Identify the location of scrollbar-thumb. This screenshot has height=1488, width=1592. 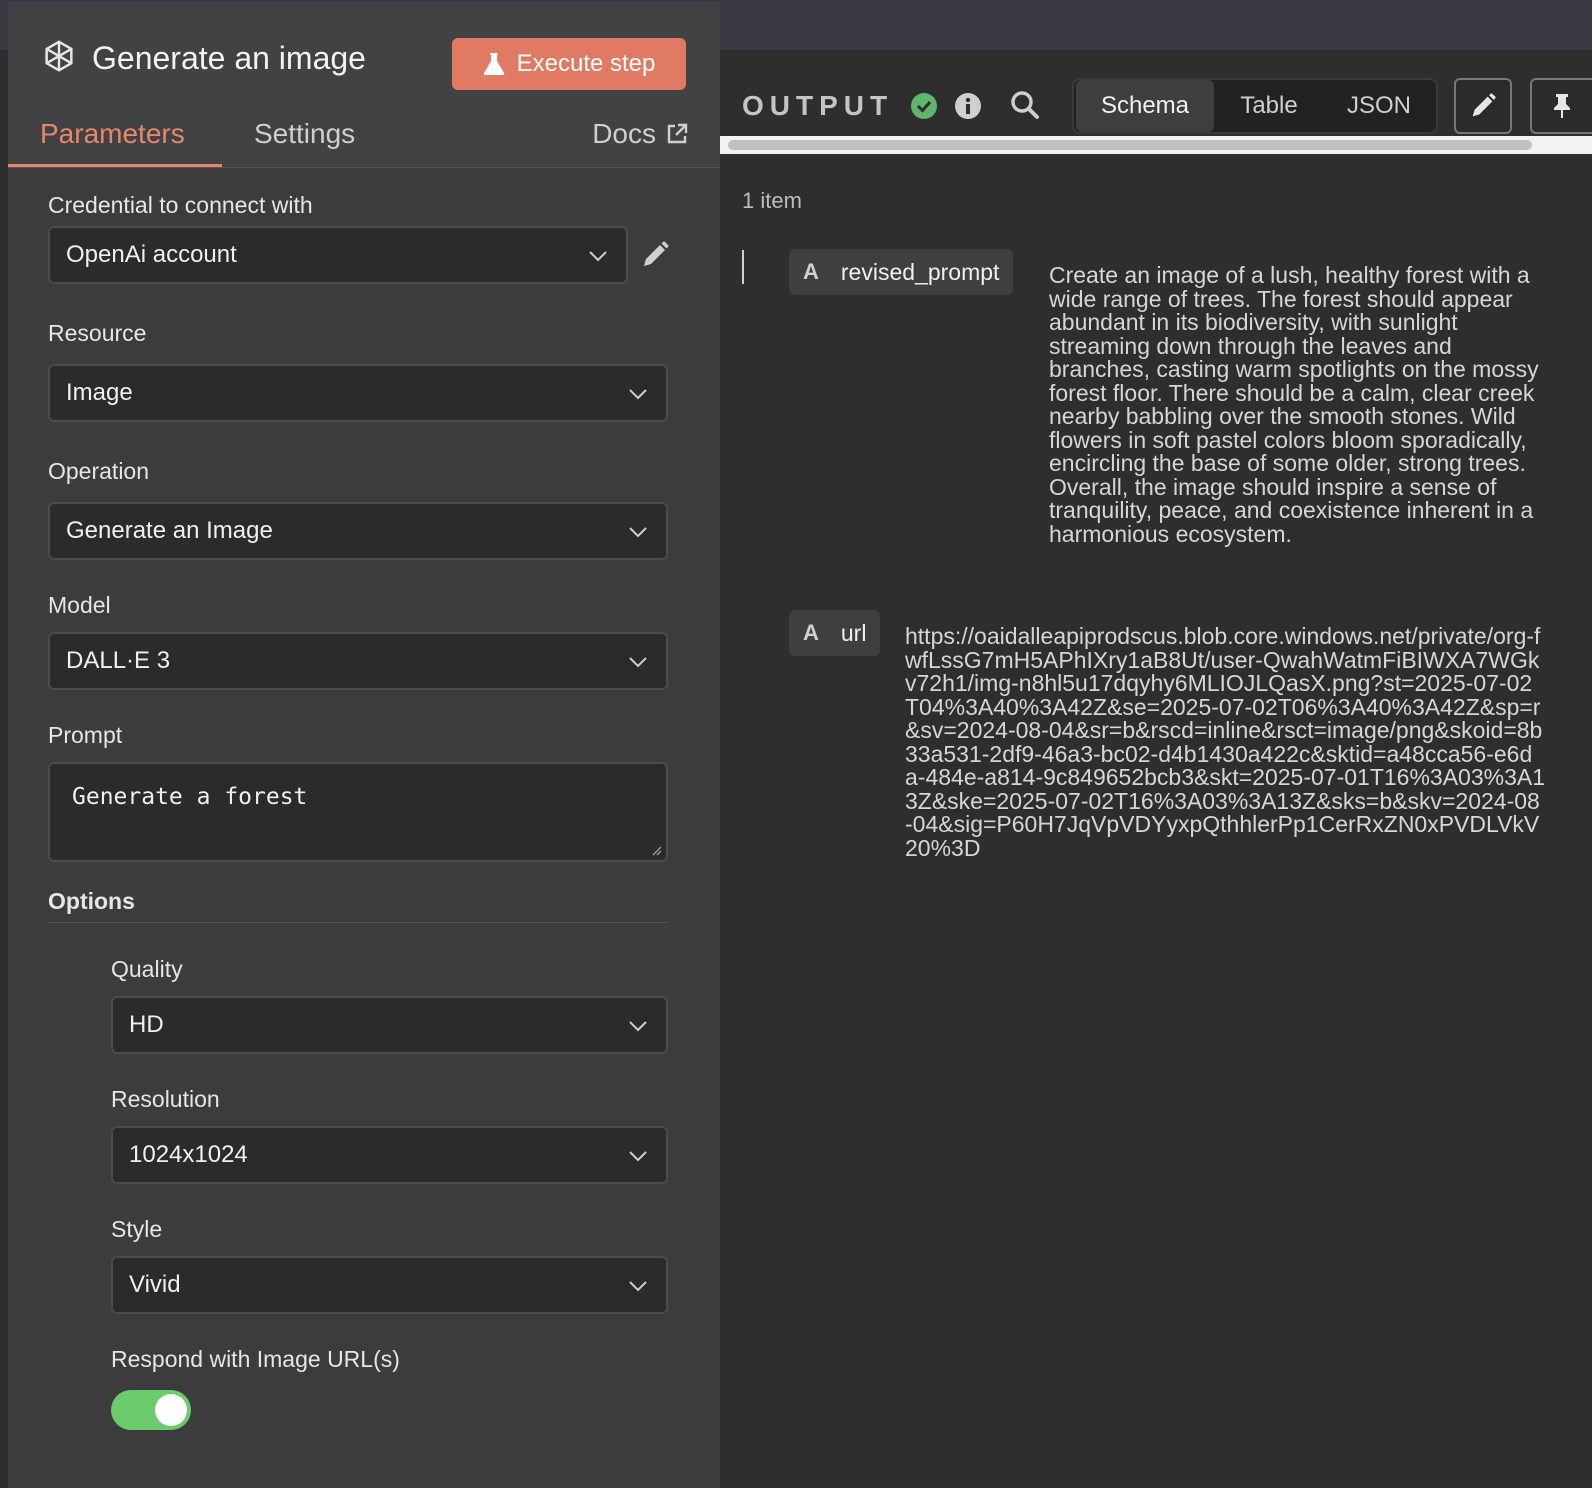
(1130, 145).